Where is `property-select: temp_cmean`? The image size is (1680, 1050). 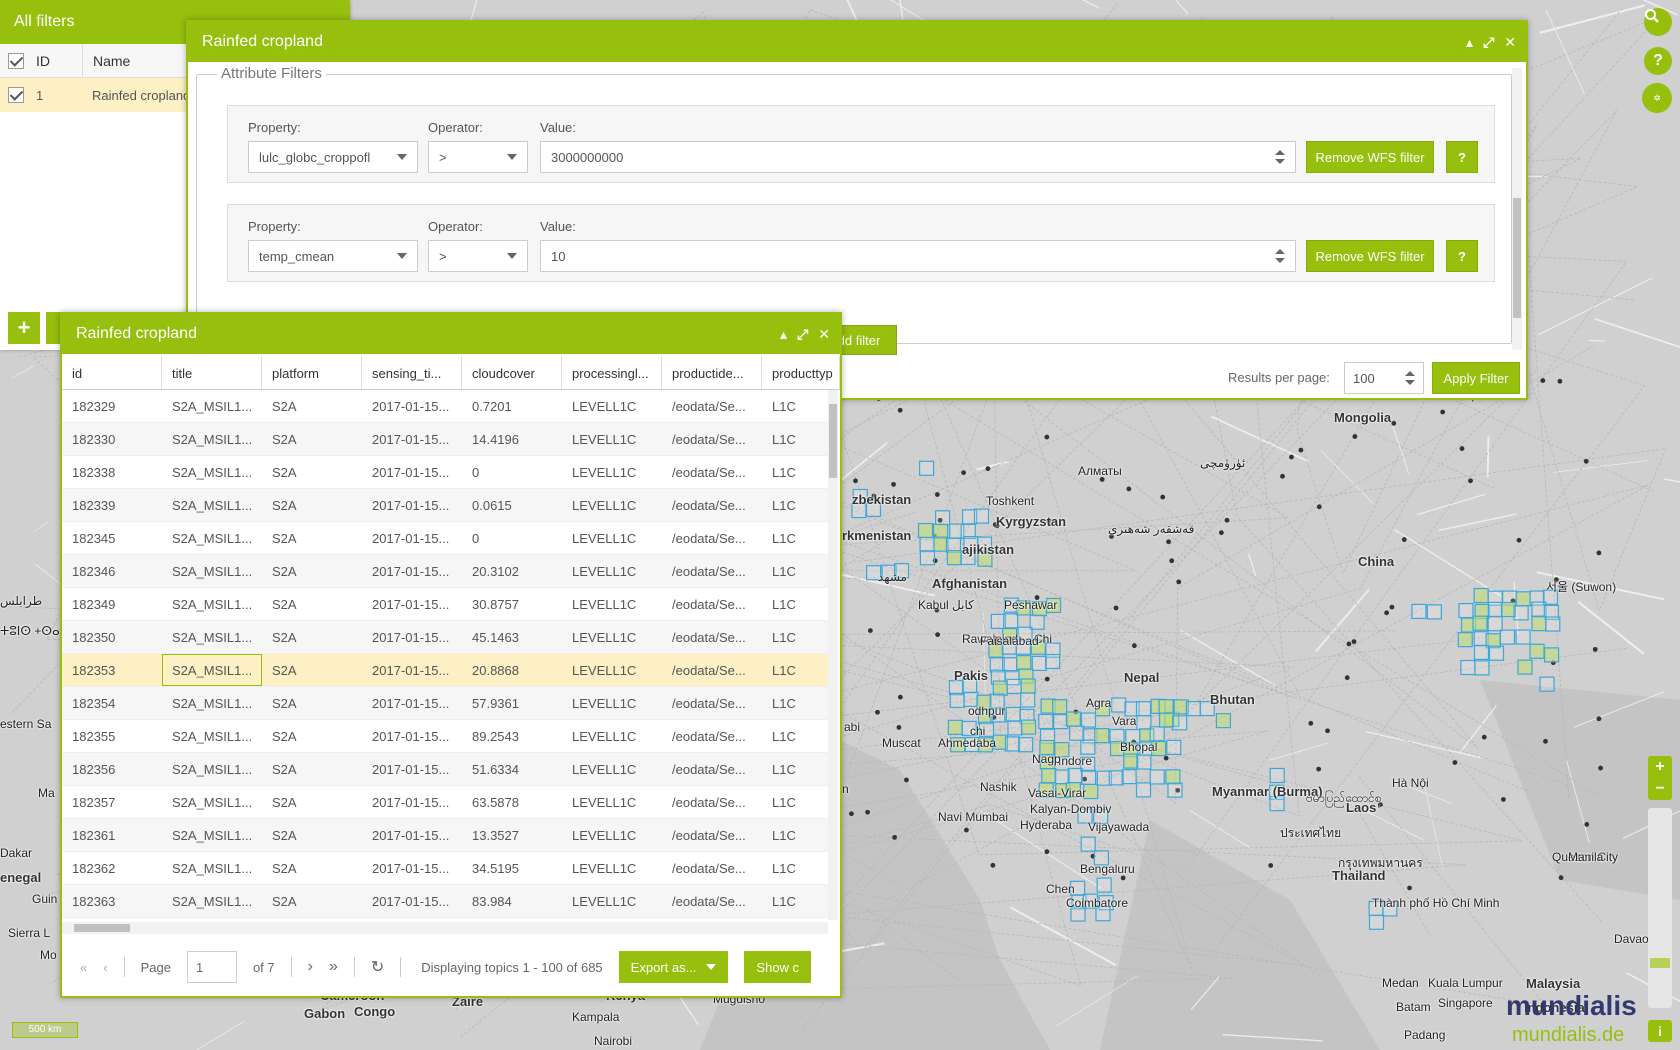 property-select: temp_cmean is located at coordinates (333, 256).